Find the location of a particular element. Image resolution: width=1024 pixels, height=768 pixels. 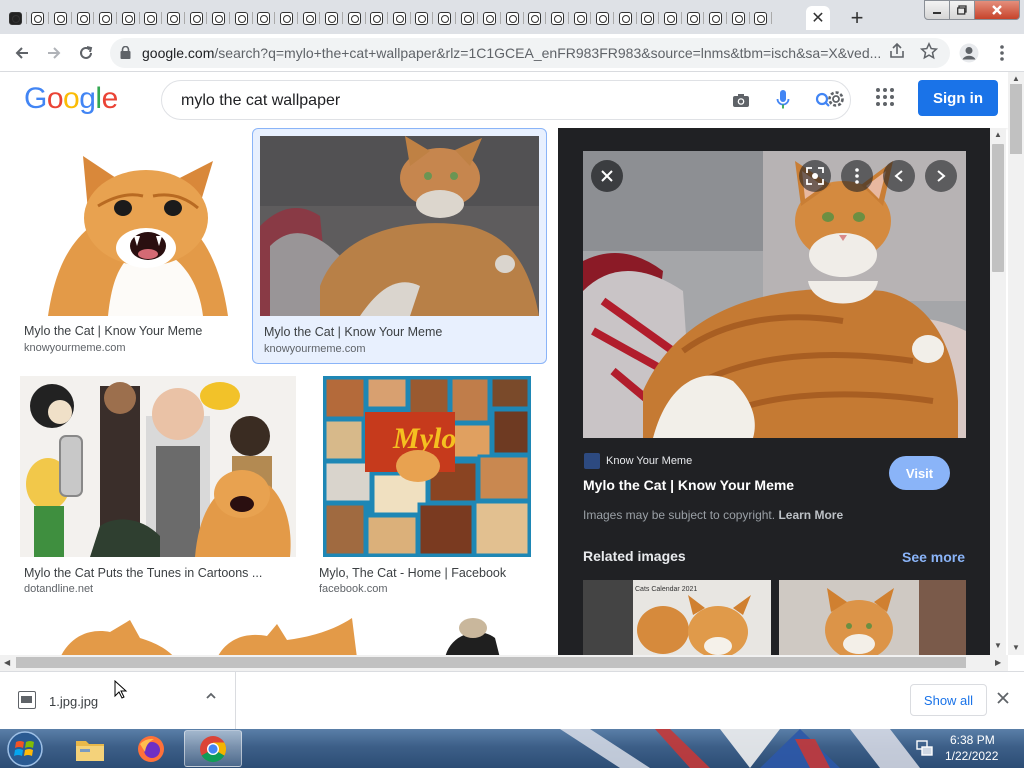

related-image: Cats Calendar 2021 is located at coordinates (677, 617).